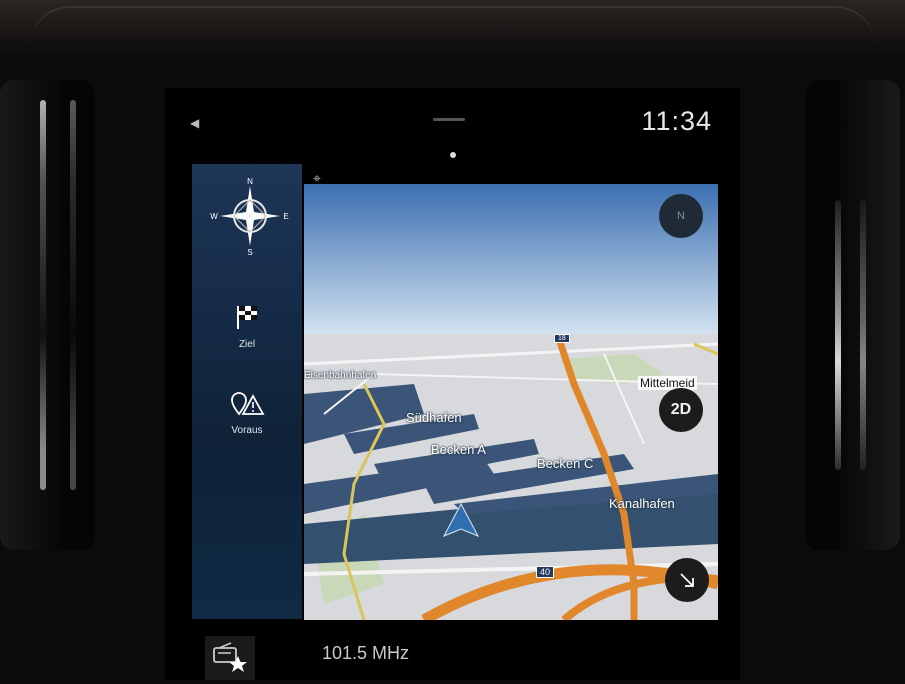 This screenshot has height=684, width=905. Describe the element at coordinates (676, 121) in the screenshot. I see `clock: 11:34` at that location.